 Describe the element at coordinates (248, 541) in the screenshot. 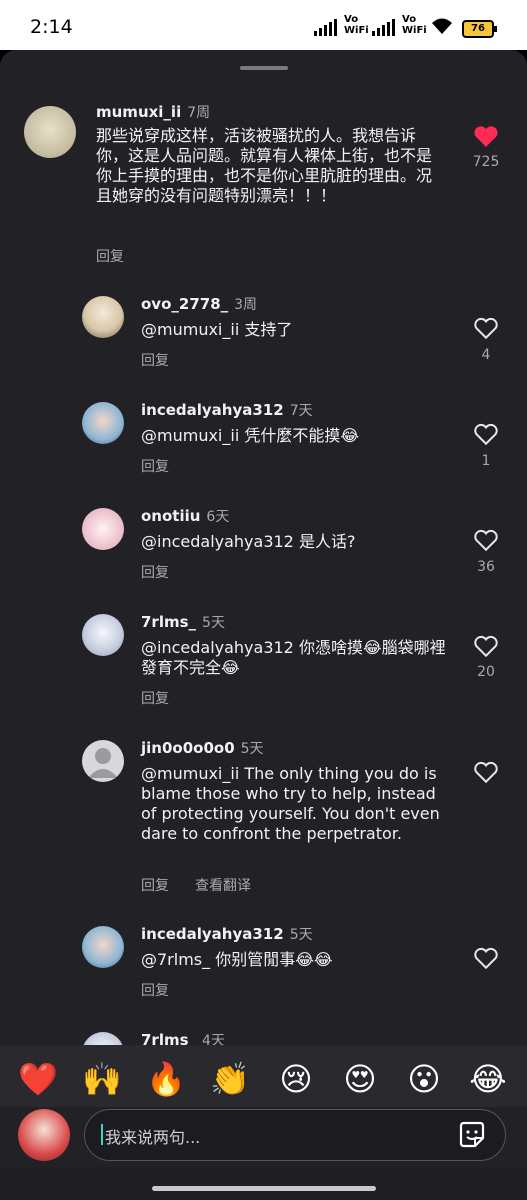

I see `comment-text: @incedalyahya312 是人话?` at that location.